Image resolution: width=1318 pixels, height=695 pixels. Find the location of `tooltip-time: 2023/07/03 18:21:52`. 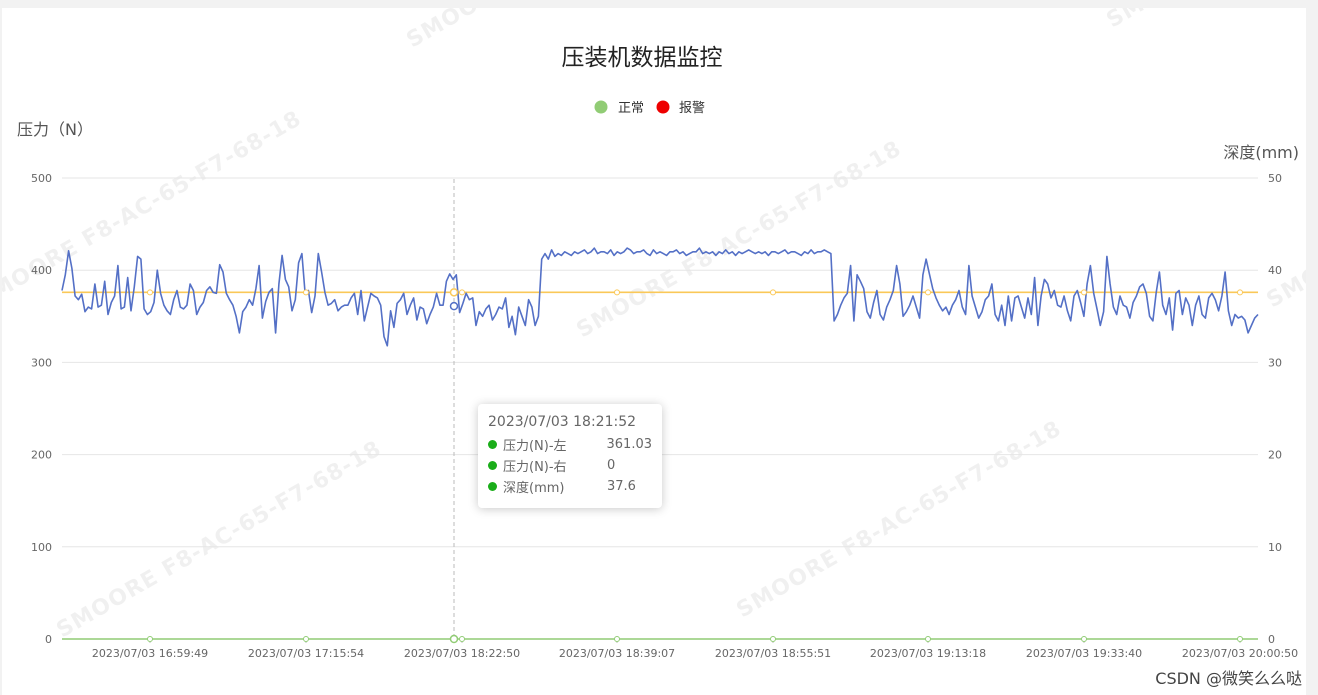

tooltip-time: 2023/07/03 18:21:52 is located at coordinates (562, 422).